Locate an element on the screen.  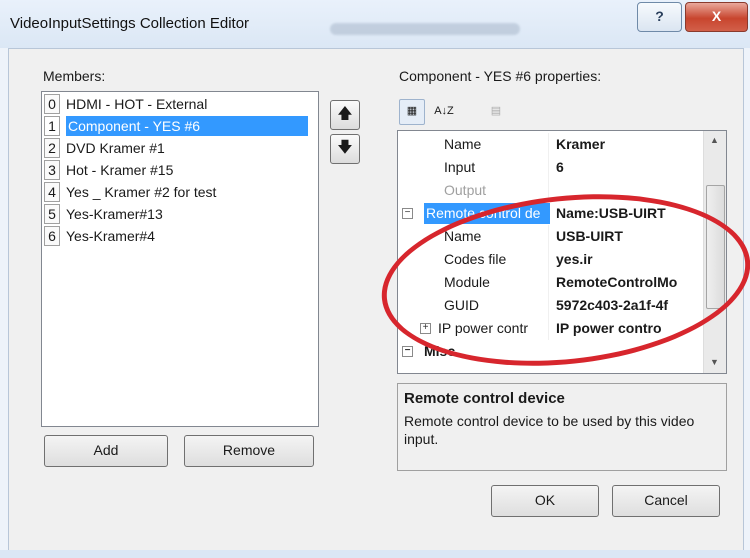
property-value: USB-UIRT is located at coordinates (589, 236).